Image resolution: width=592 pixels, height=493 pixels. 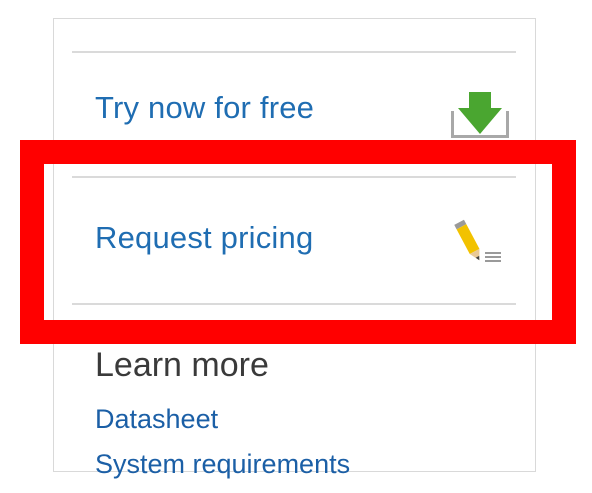 What do you see at coordinates (222, 464) in the screenshot?
I see `system-requirements-link: System requirements` at bounding box center [222, 464].